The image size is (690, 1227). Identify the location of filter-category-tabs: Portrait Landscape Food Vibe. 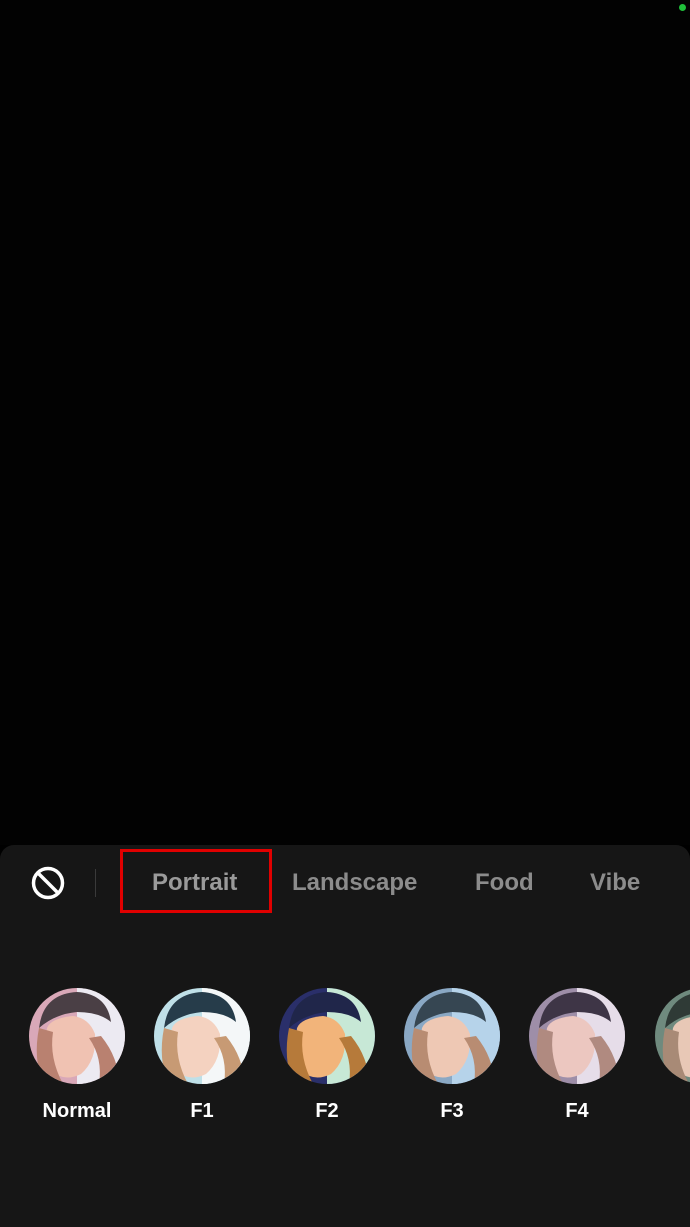
(345, 883).